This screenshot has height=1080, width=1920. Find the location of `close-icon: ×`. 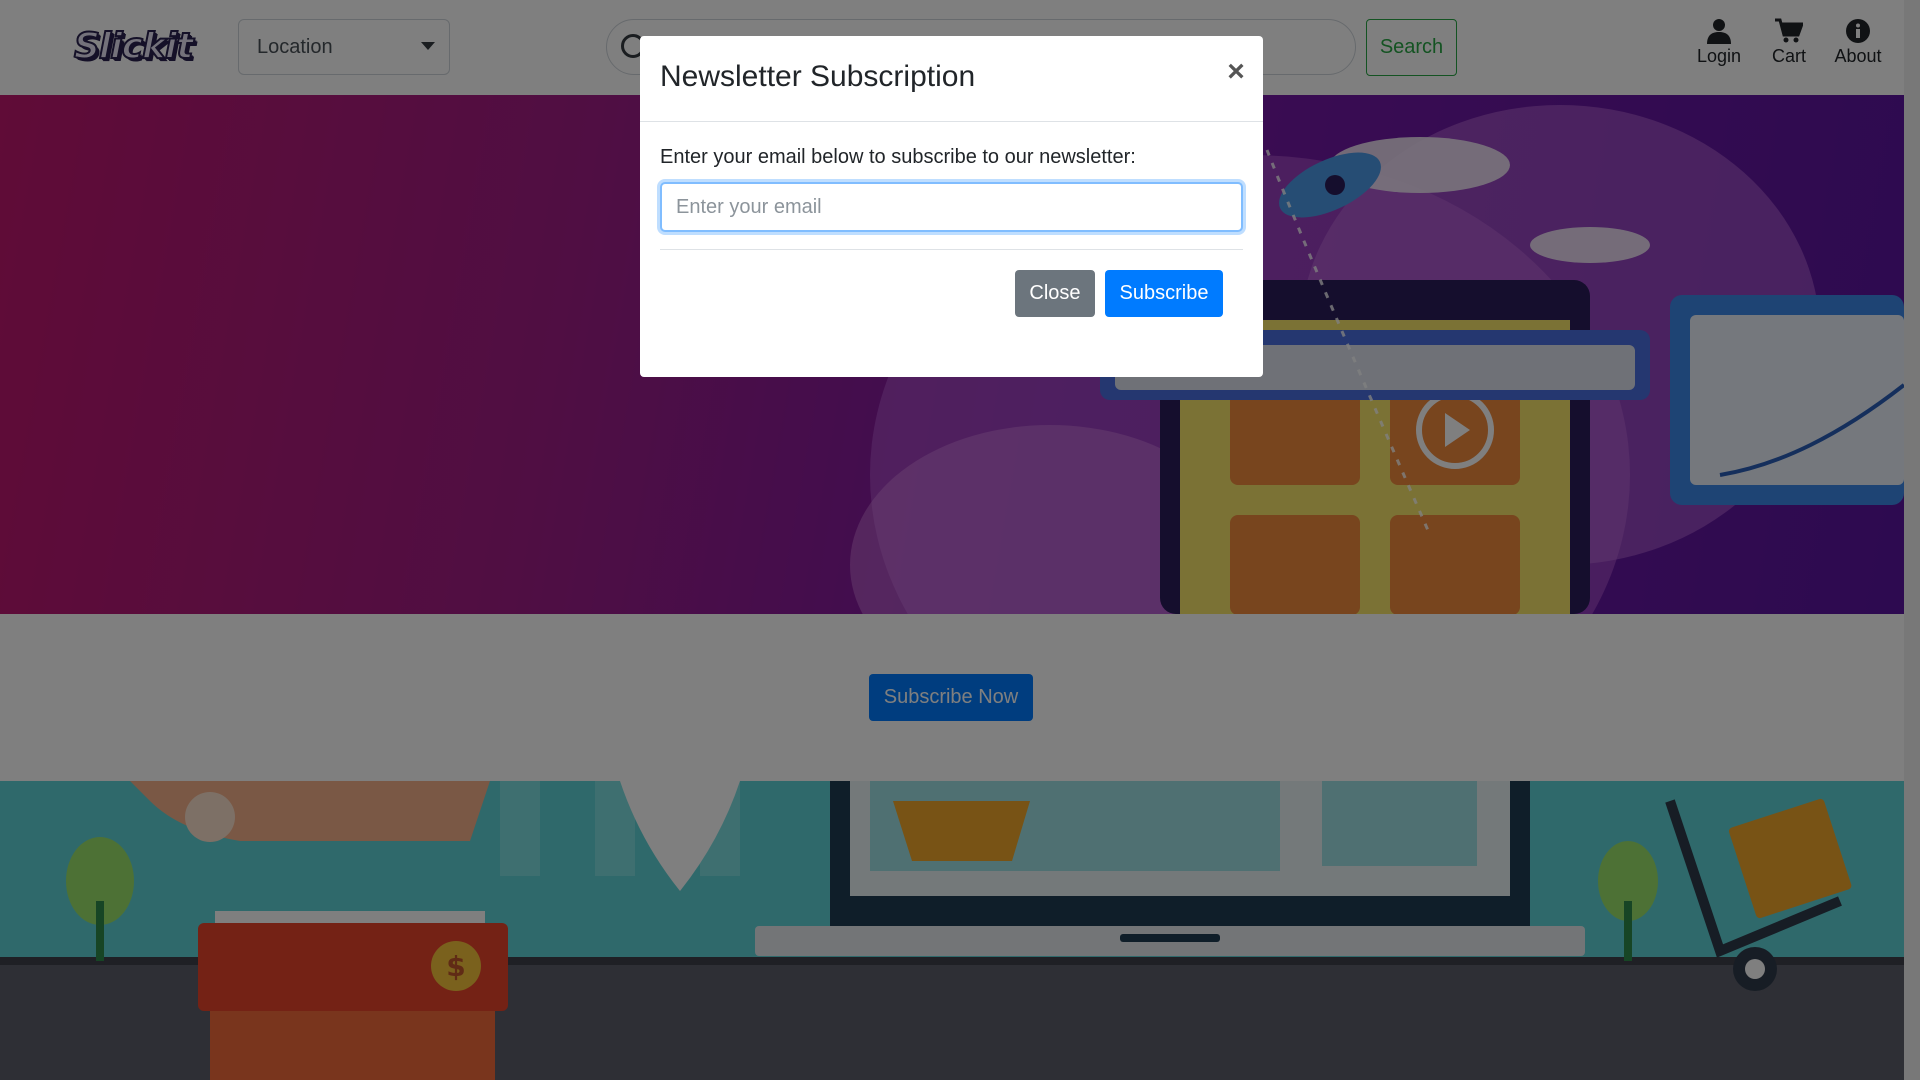

close-icon: × is located at coordinates (1236, 71).